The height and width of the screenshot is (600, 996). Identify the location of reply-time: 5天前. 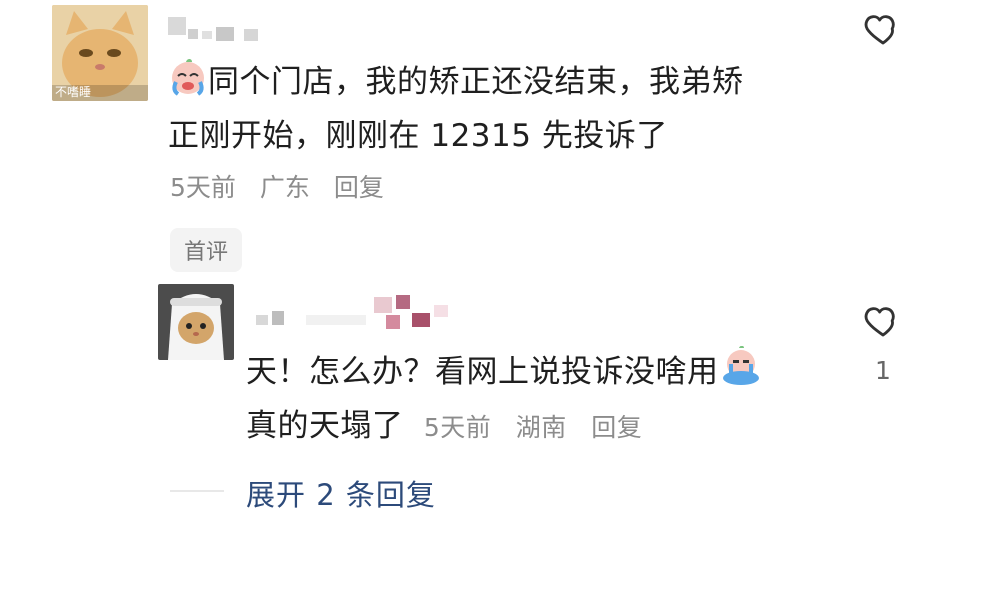
(457, 427).